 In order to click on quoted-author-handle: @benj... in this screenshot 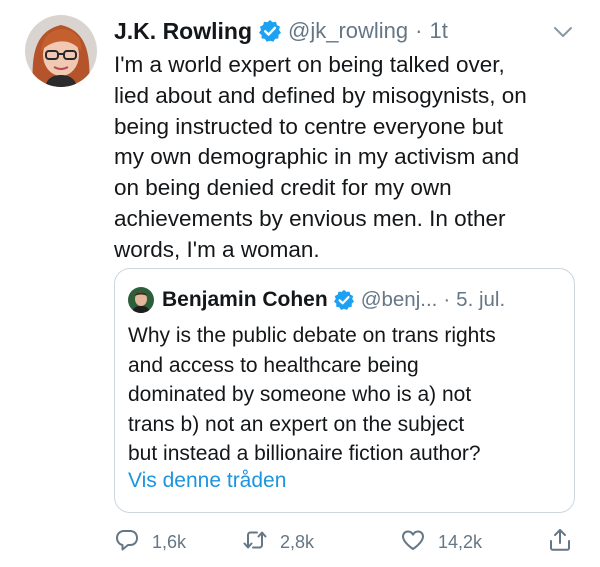, I will do `click(399, 299)`.